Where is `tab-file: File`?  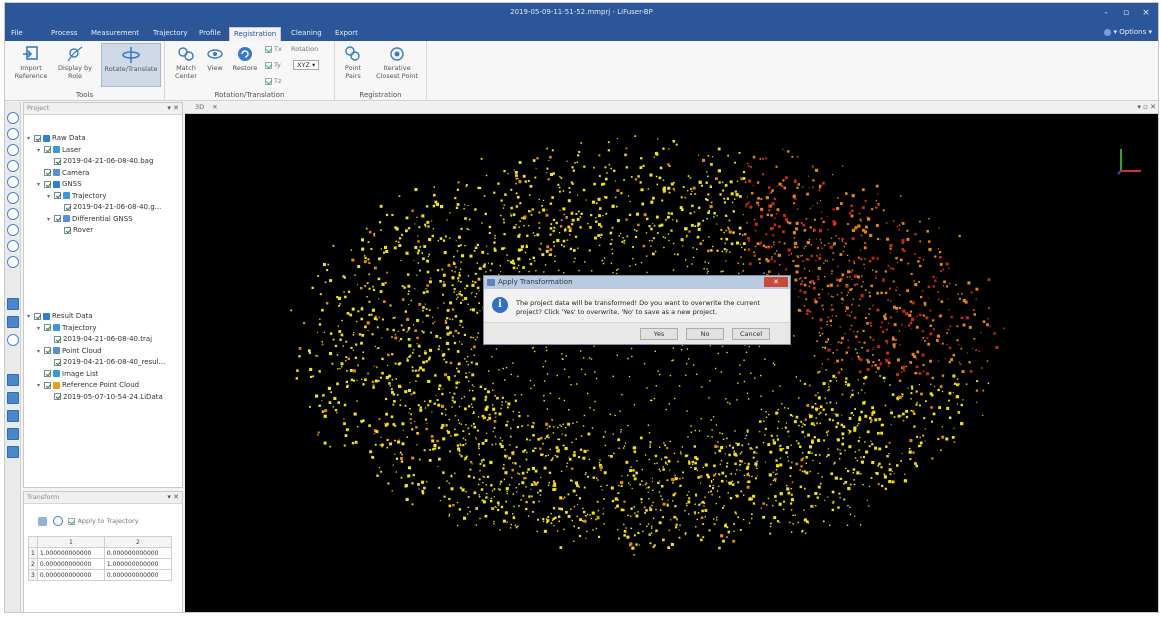
tab-file: File is located at coordinates (17, 34).